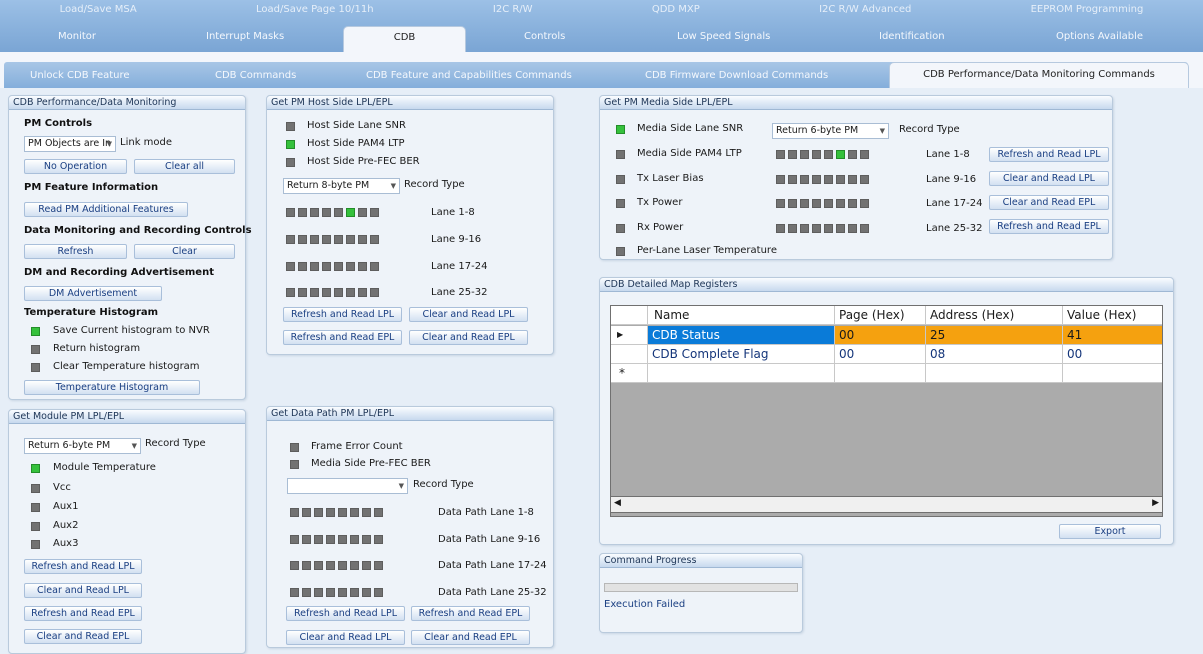 The image size is (1203, 654). I want to click on scroll-left-icon: ◀, so click(617, 503).